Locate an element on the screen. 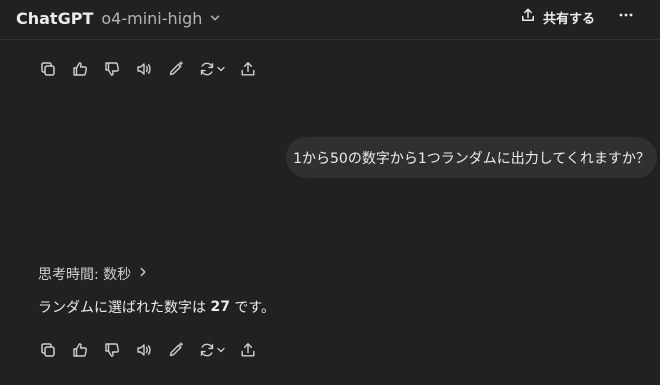 The width and height of the screenshot is (660, 385). answer-number: 27 is located at coordinates (220, 307).